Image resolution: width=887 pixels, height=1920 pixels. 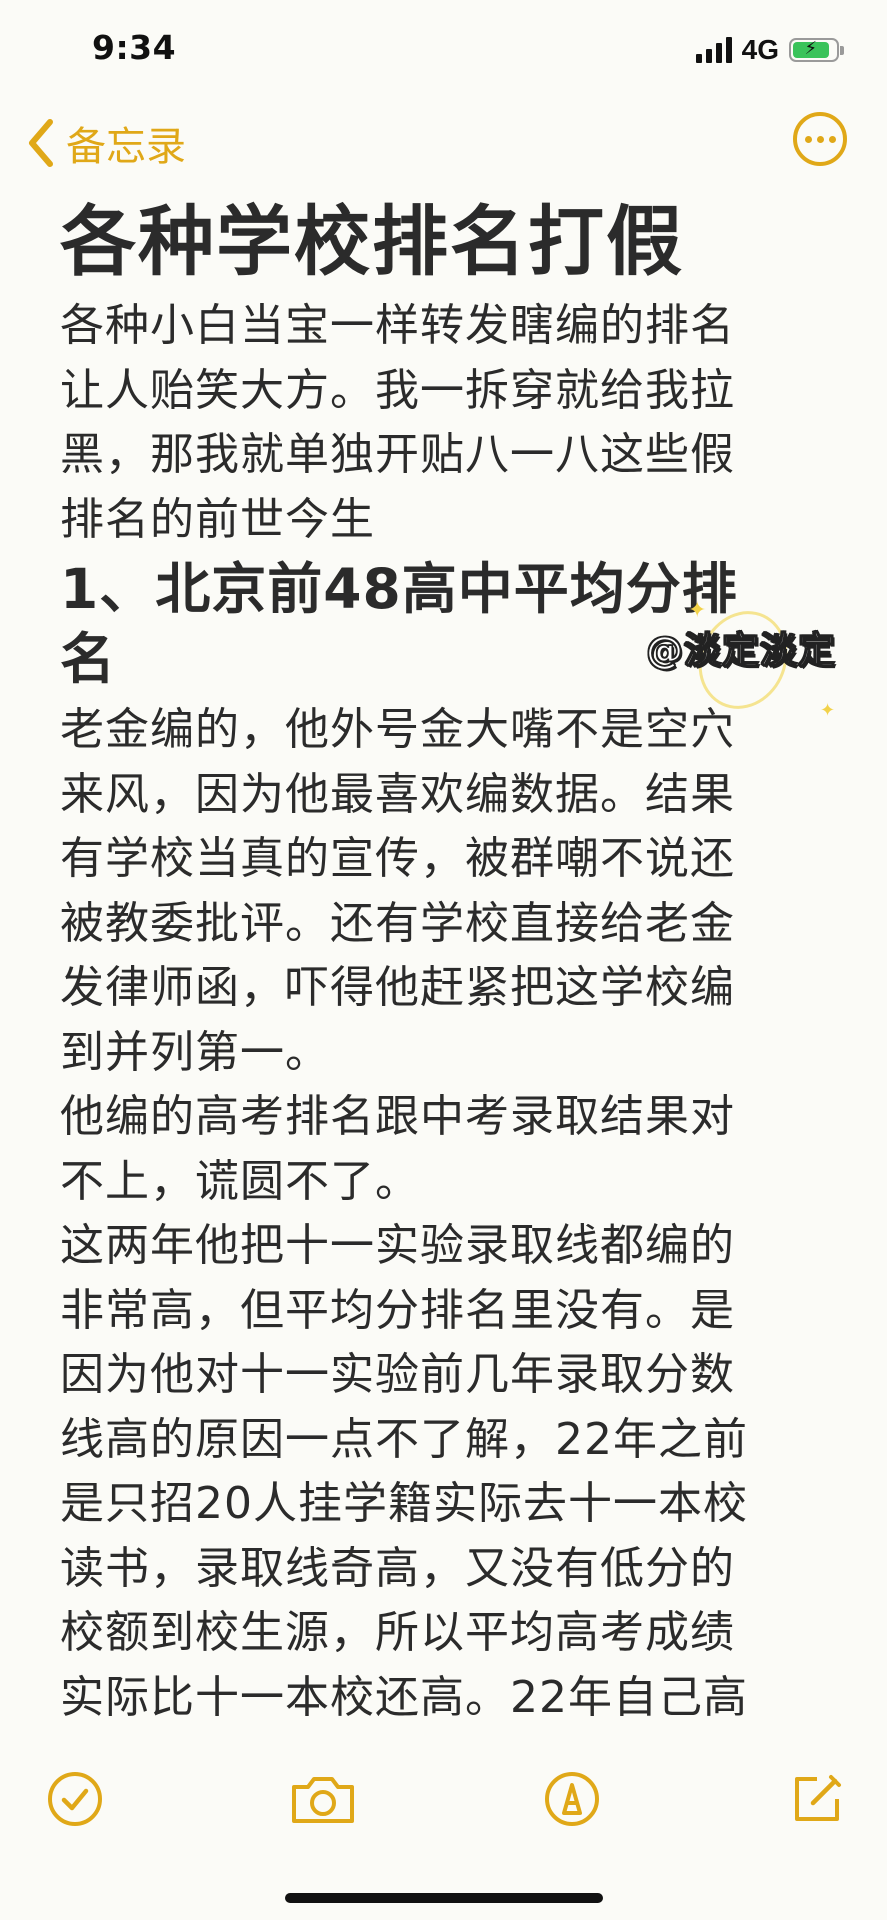 I want to click on bottom-toolbar, so click(x=443, y=1801).